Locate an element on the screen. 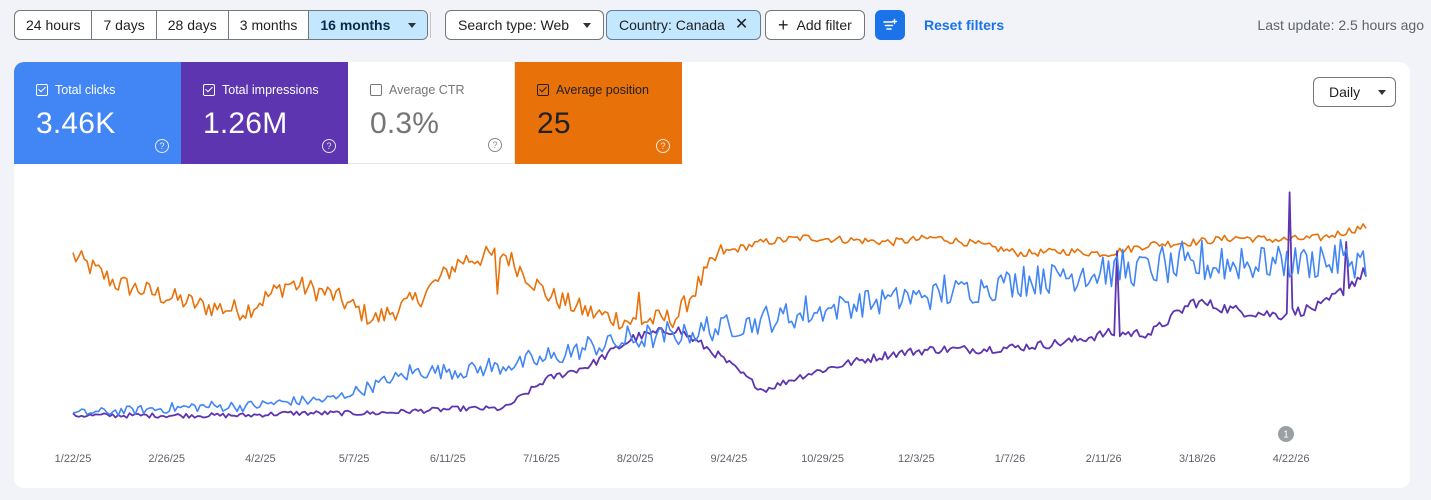 This screenshot has height=500, width=1431. metric-value: 1.26M is located at coordinates (245, 123).